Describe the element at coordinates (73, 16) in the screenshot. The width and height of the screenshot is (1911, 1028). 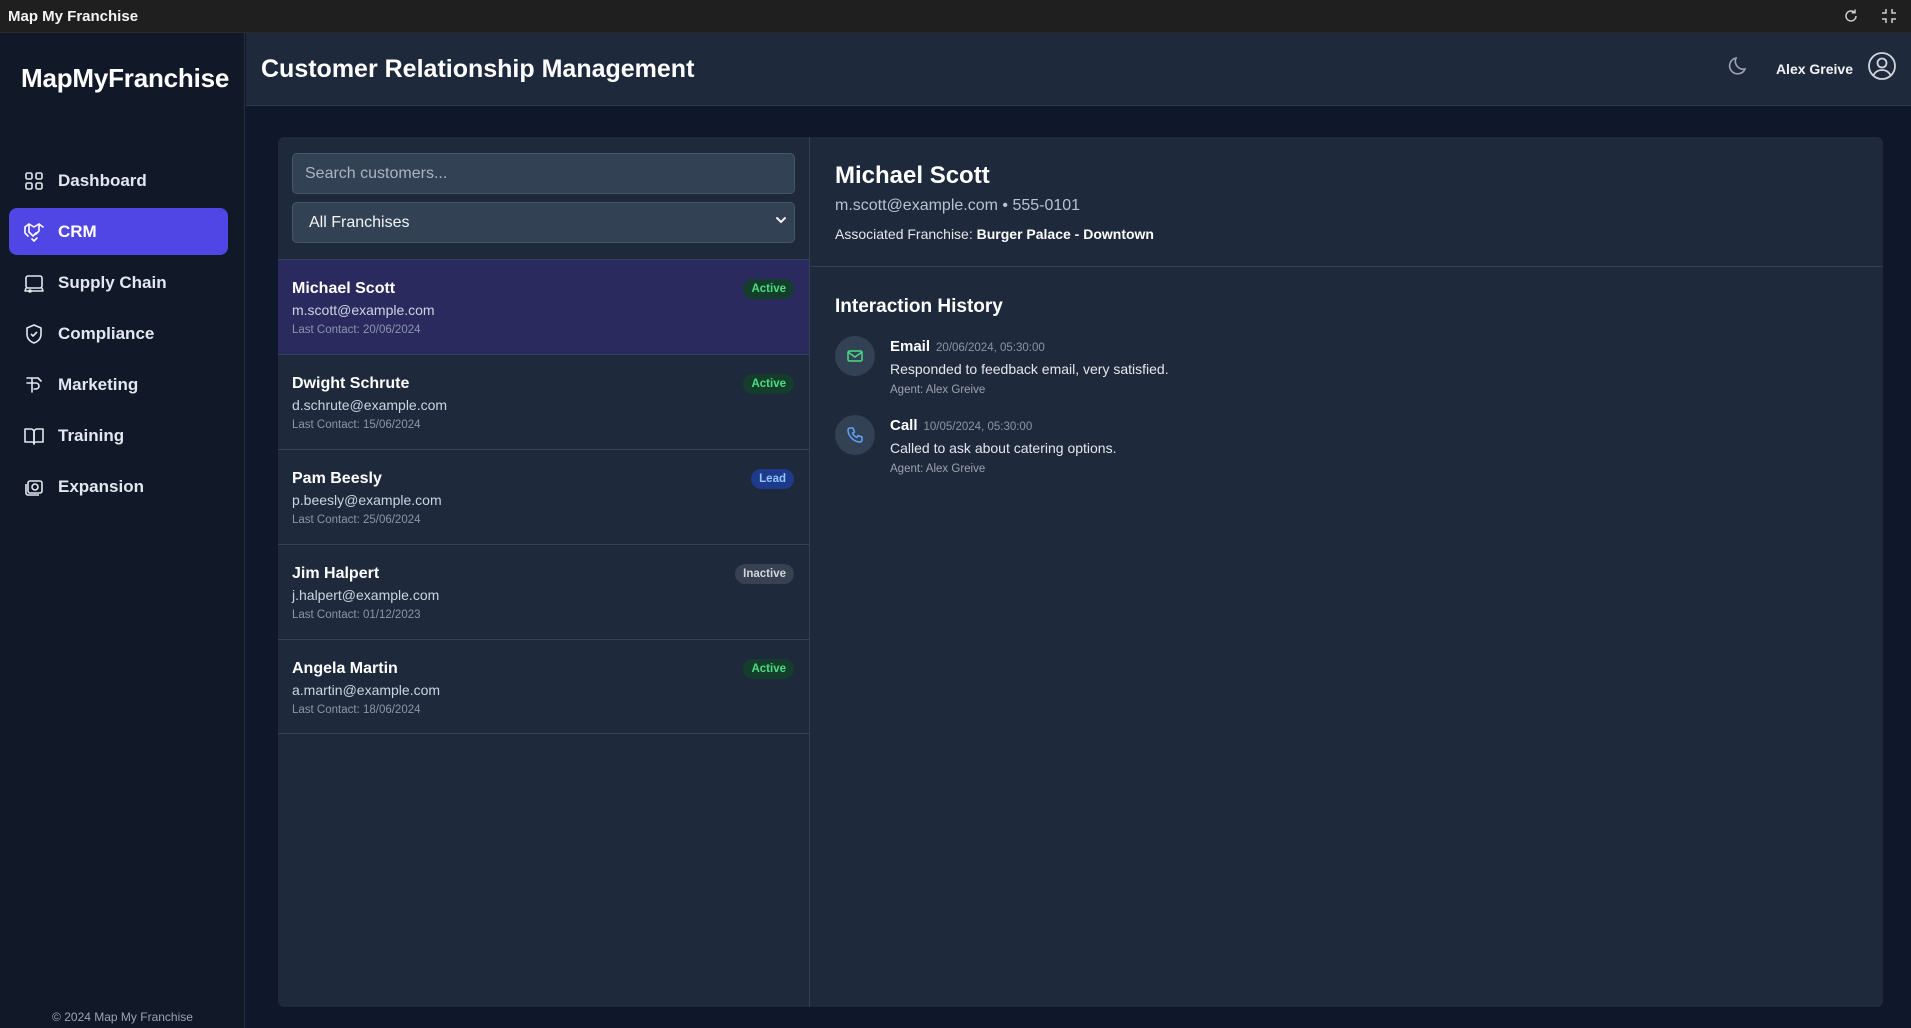
I see `window-title: Map My Franchise` at that location.